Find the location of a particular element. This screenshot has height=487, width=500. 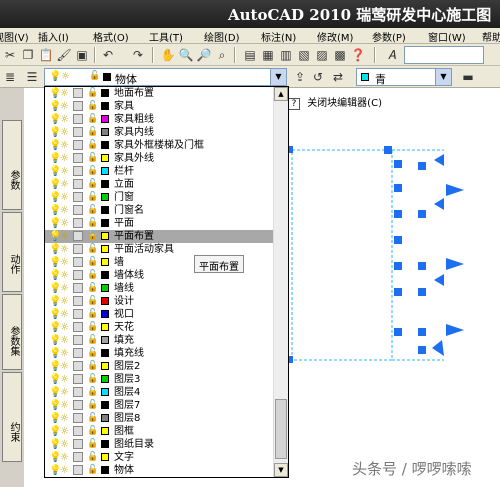

layer-row: 💡 ☼ 🔓 图纸目录 is located at coordinates (159, 444).